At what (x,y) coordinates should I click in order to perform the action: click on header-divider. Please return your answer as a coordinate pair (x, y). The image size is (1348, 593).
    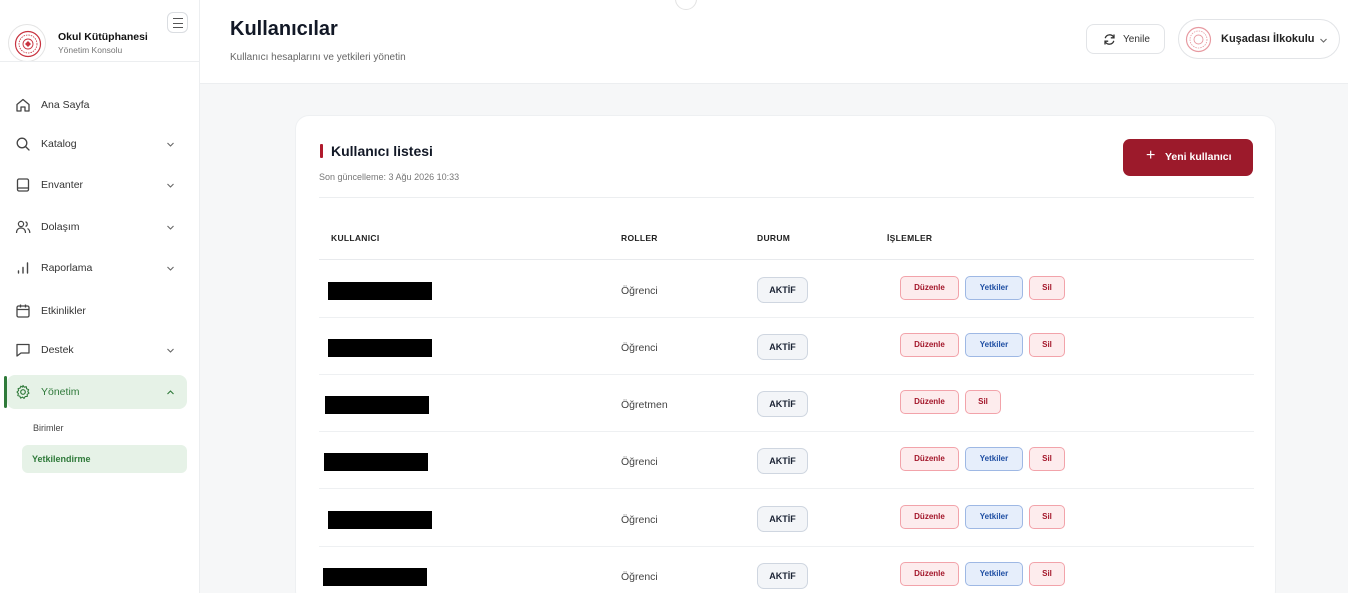
    Looking at the image, I should click on (786, 259).